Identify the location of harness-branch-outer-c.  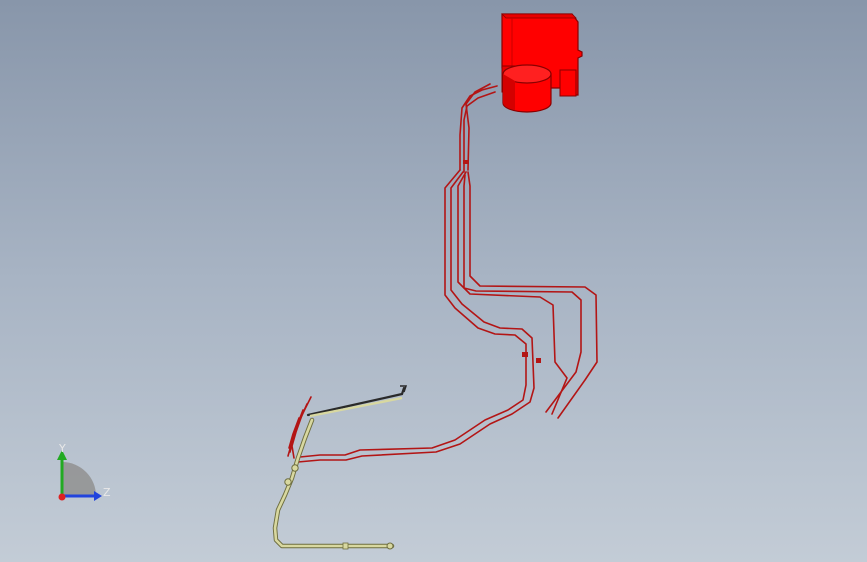
(522, 293).